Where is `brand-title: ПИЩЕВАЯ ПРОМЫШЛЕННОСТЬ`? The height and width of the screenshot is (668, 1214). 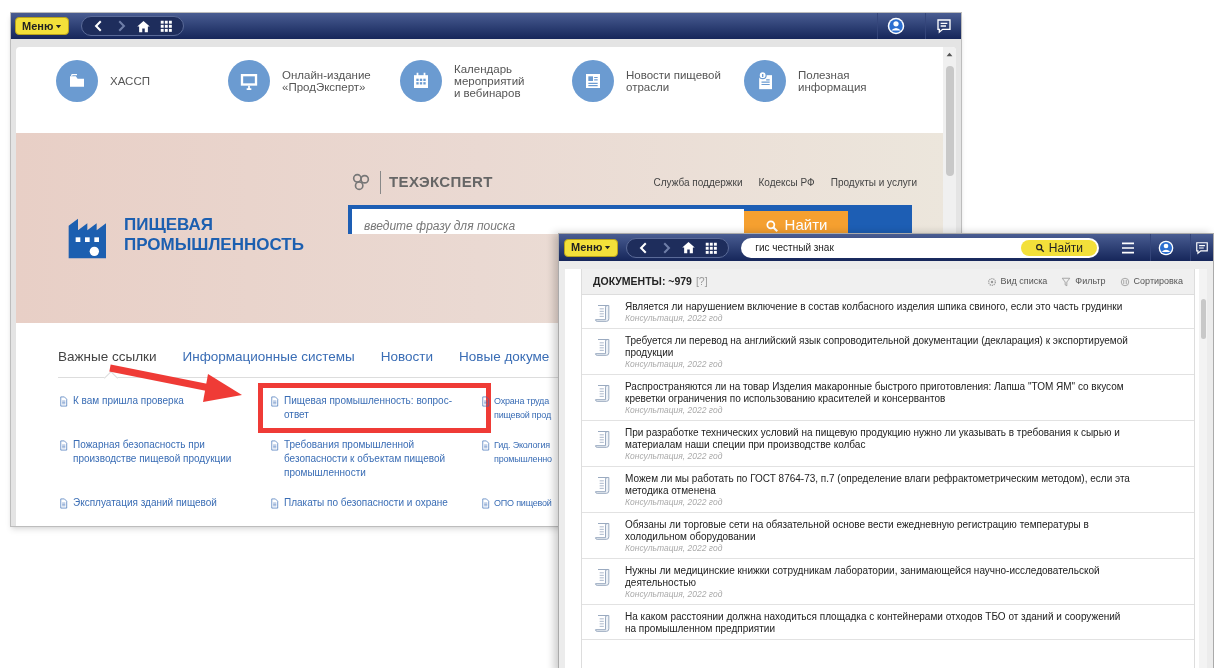
brand-title: ПИЩЕВАЯ ПРОМЫШЛЕННОСТЬ is located at coordinates (214, 235).